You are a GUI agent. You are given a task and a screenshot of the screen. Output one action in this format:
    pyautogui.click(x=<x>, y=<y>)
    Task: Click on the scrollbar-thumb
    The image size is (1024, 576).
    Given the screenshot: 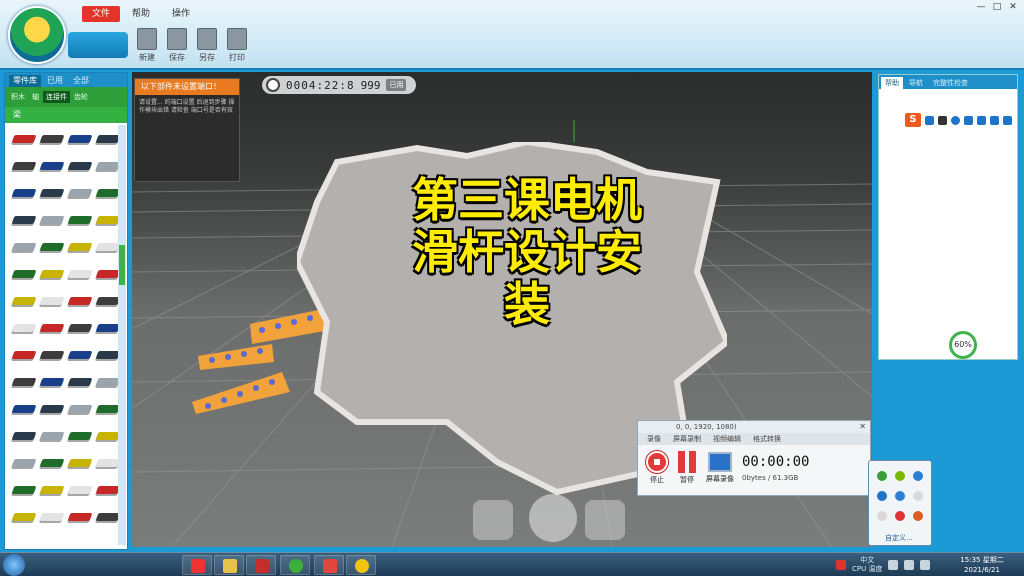 What is the action you would take?
    pyautogui.click(x=122, y=265)
    